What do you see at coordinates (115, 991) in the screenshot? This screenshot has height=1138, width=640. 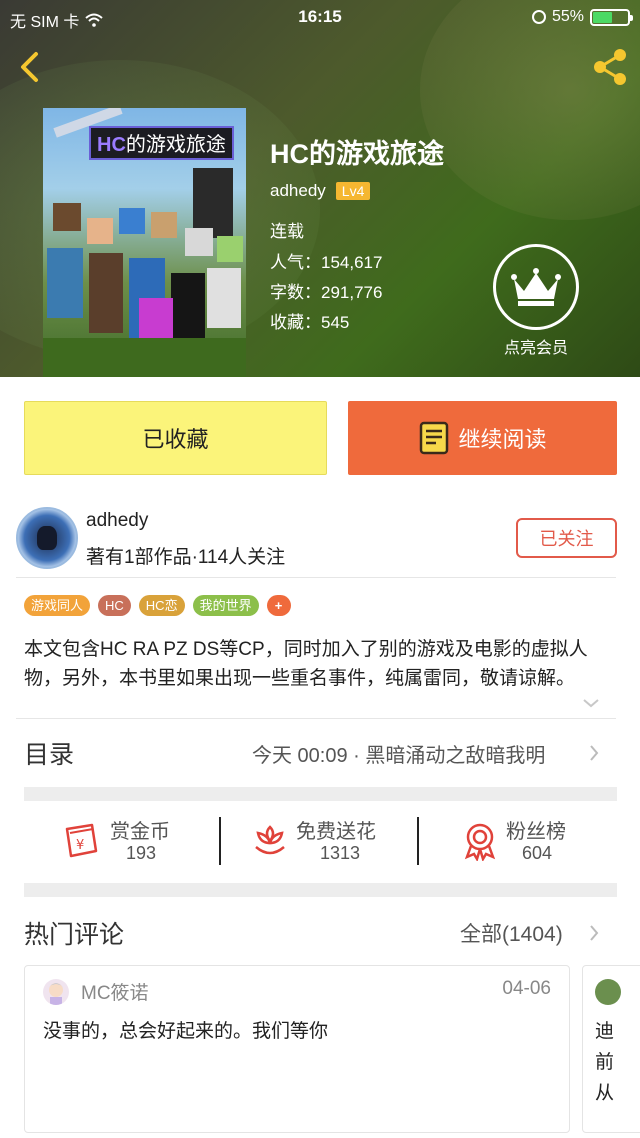 I see `commenter-name: MC筱诺` at bounding box center [115, 991].